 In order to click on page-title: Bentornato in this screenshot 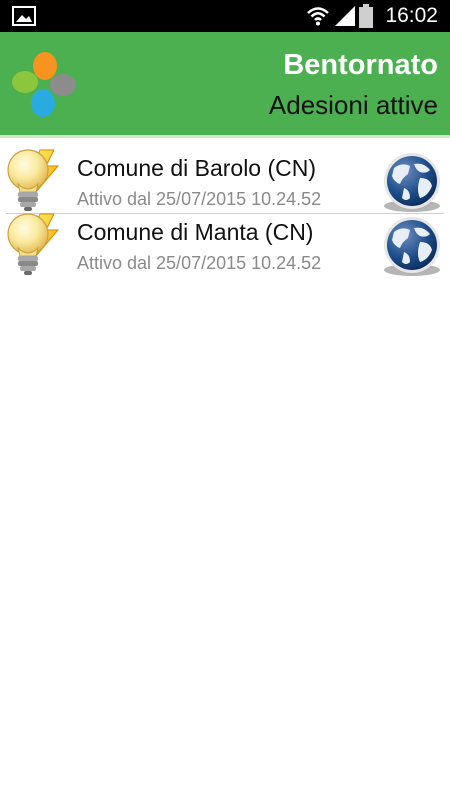, I will do `click(360, 65)`.